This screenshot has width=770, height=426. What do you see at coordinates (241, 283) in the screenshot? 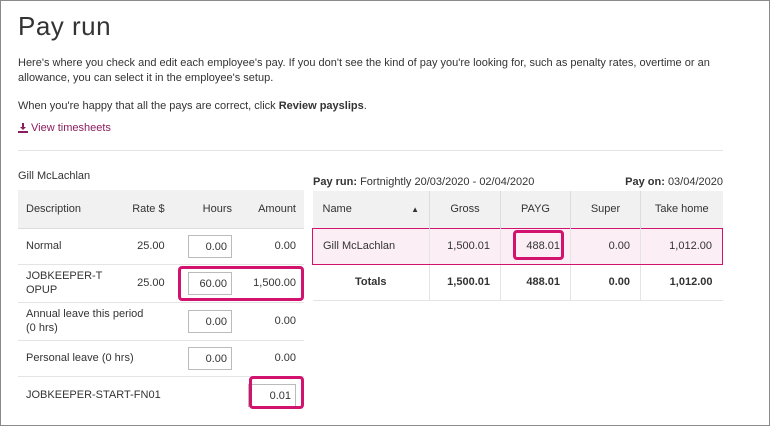
I see `highlight-jobkeeper-topup` at bounding box center [241, 283].